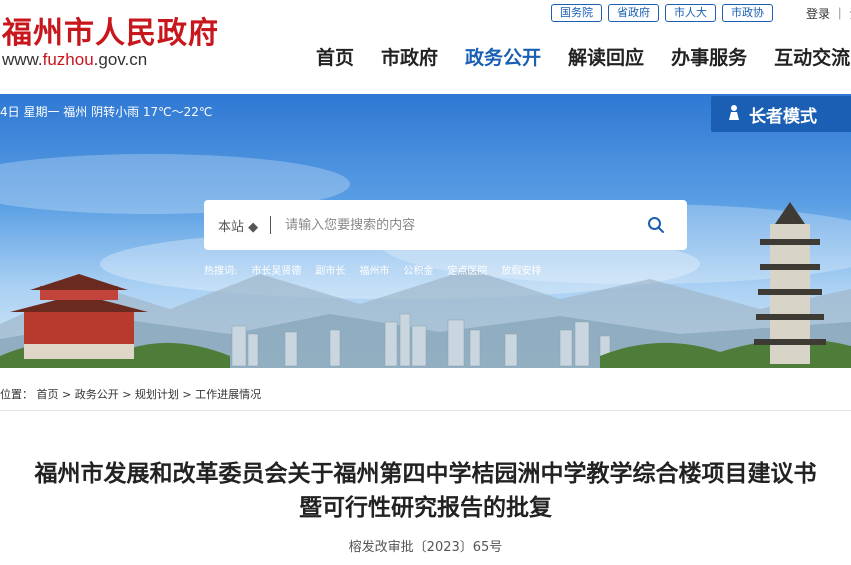  I want to click on main-nav: 首页 市政府 政务公开 解读回应 办事服务 互动交流, so click(583, 56).